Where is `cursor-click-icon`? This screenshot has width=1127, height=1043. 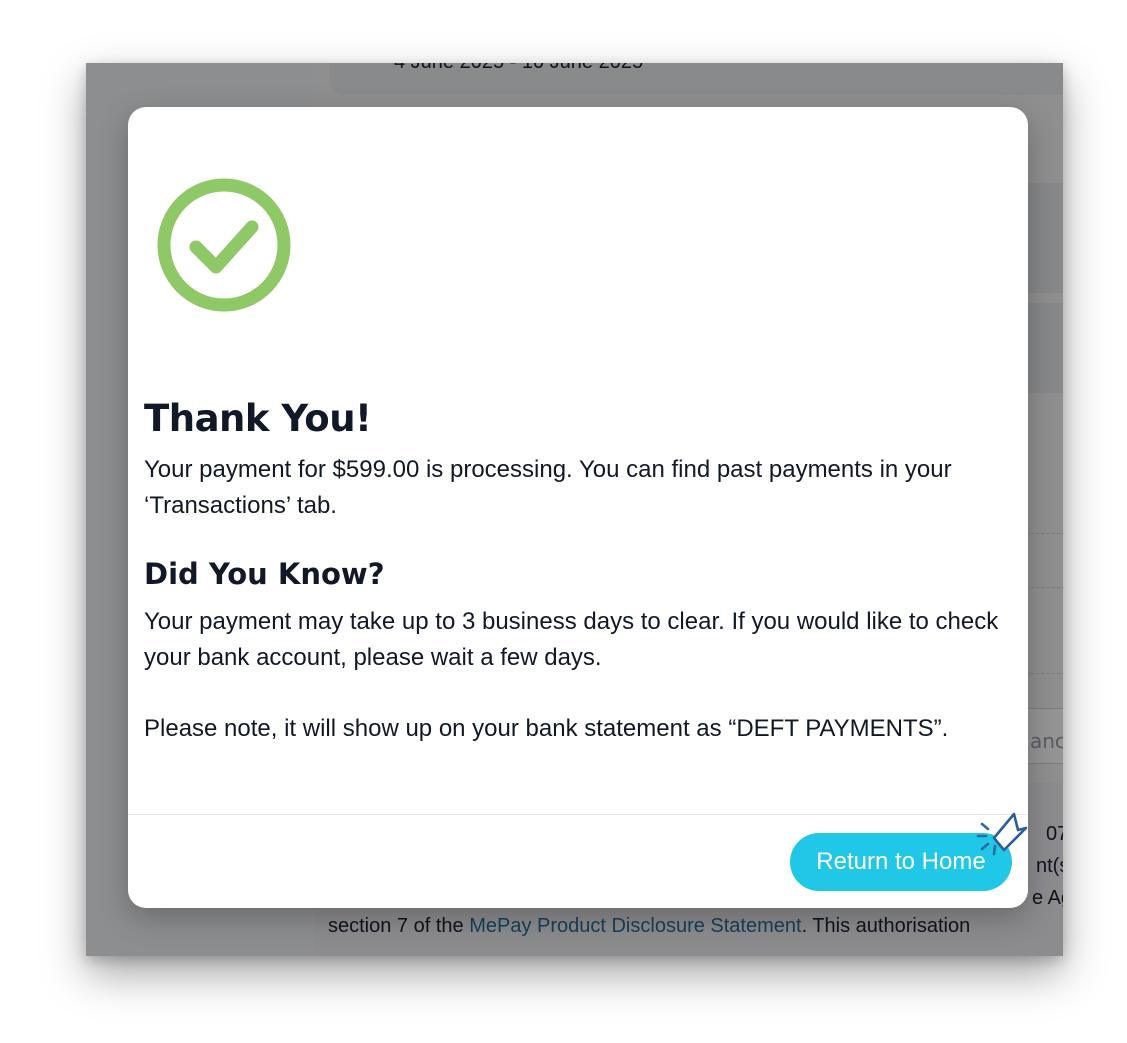
cursor-click-icon is located at coordinates (1002, 834).